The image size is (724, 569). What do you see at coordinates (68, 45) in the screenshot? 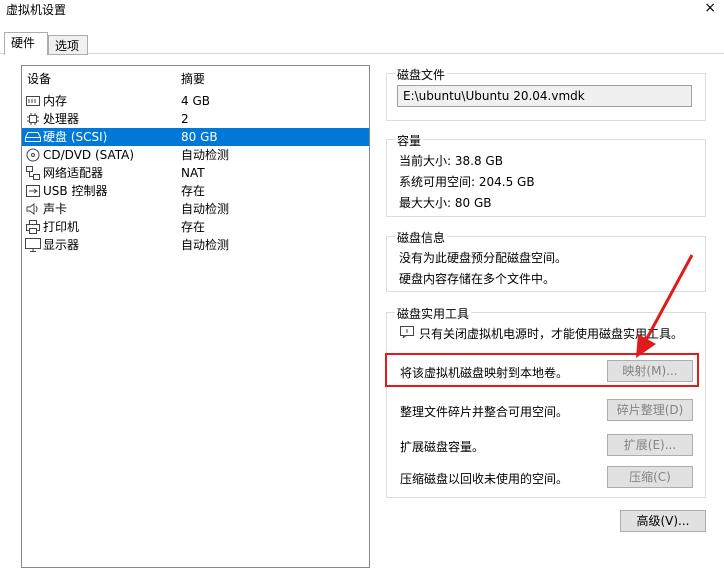
I see `tab-options: 选项` at bounding box center [68, 45].